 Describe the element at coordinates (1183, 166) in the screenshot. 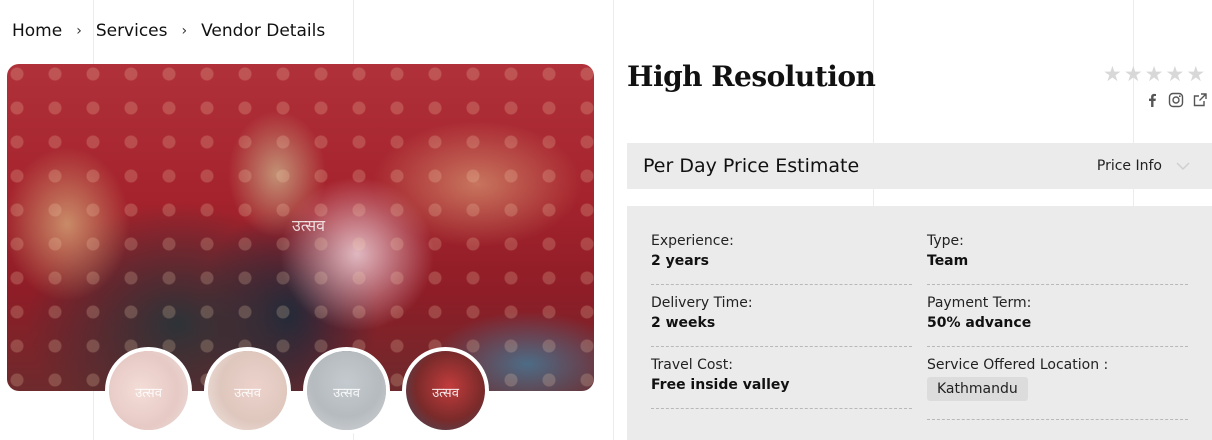

I see `chevron-down-icon` at that location.